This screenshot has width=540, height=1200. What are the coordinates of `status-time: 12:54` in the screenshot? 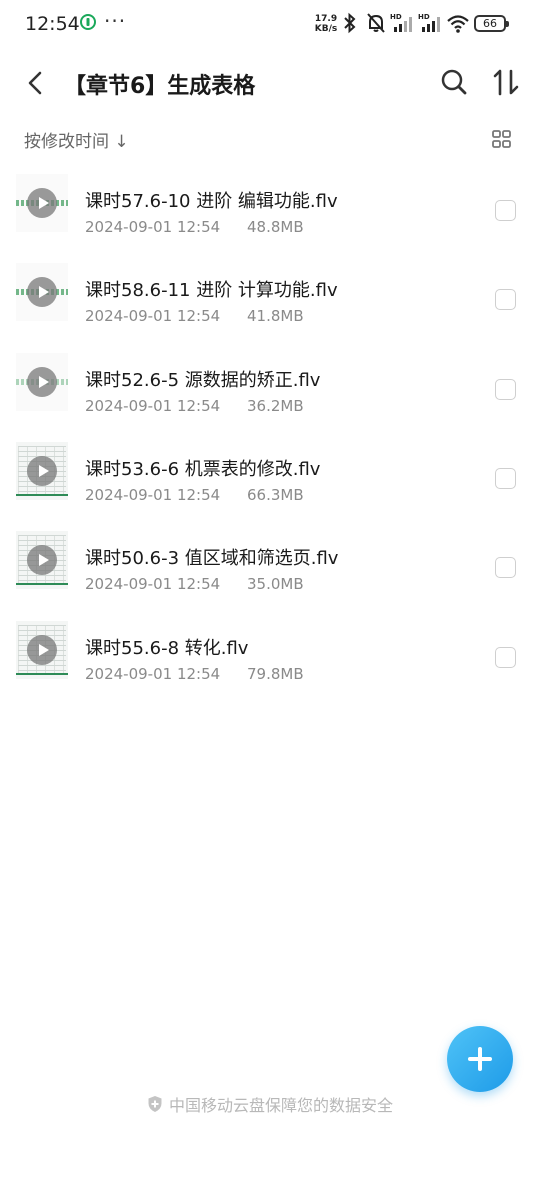 It's located at (52, 24).